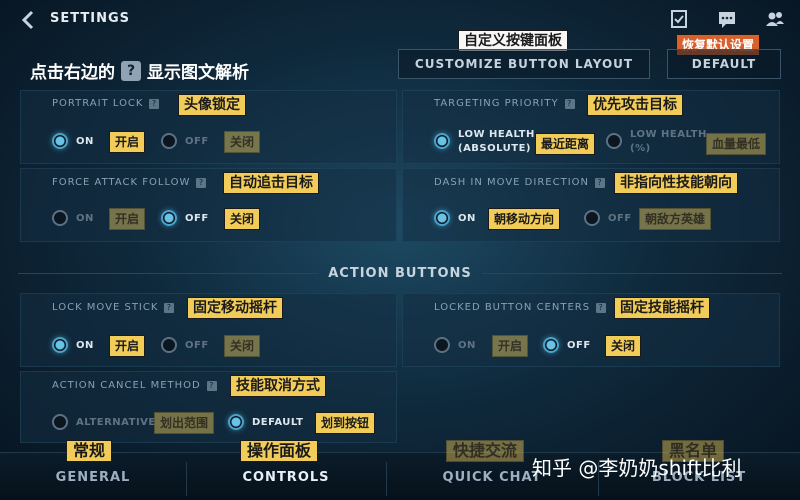 This screenshot has height=500, width=800. What do you see at coordinates (520, 307) in the screenshot?
I see `locked-button-centers-label: LOCKED BUTTON CENTERS?` at bounding box center [520, 307].